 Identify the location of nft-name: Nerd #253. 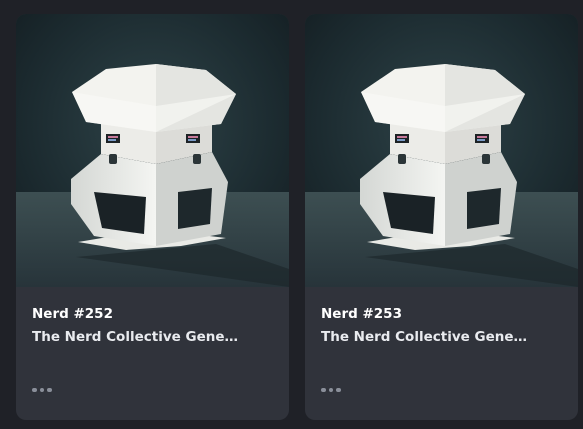
(441, 314).